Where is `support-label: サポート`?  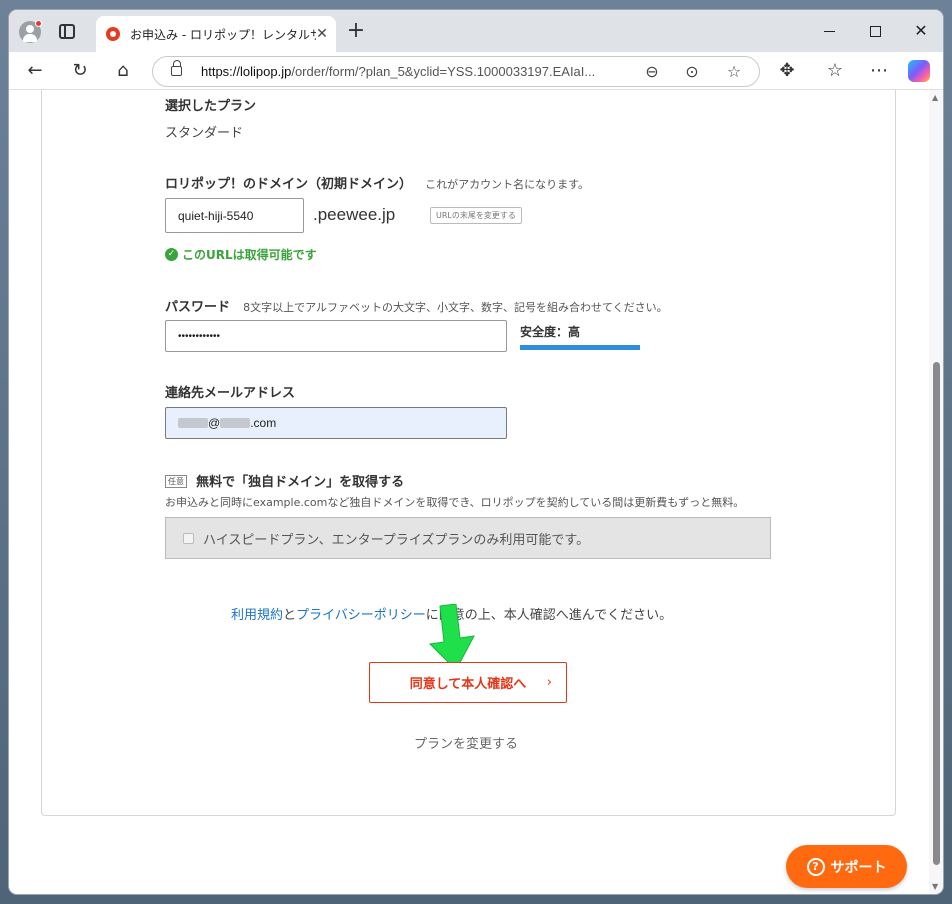 support-label: サポート is located at coordinates (858, 867).